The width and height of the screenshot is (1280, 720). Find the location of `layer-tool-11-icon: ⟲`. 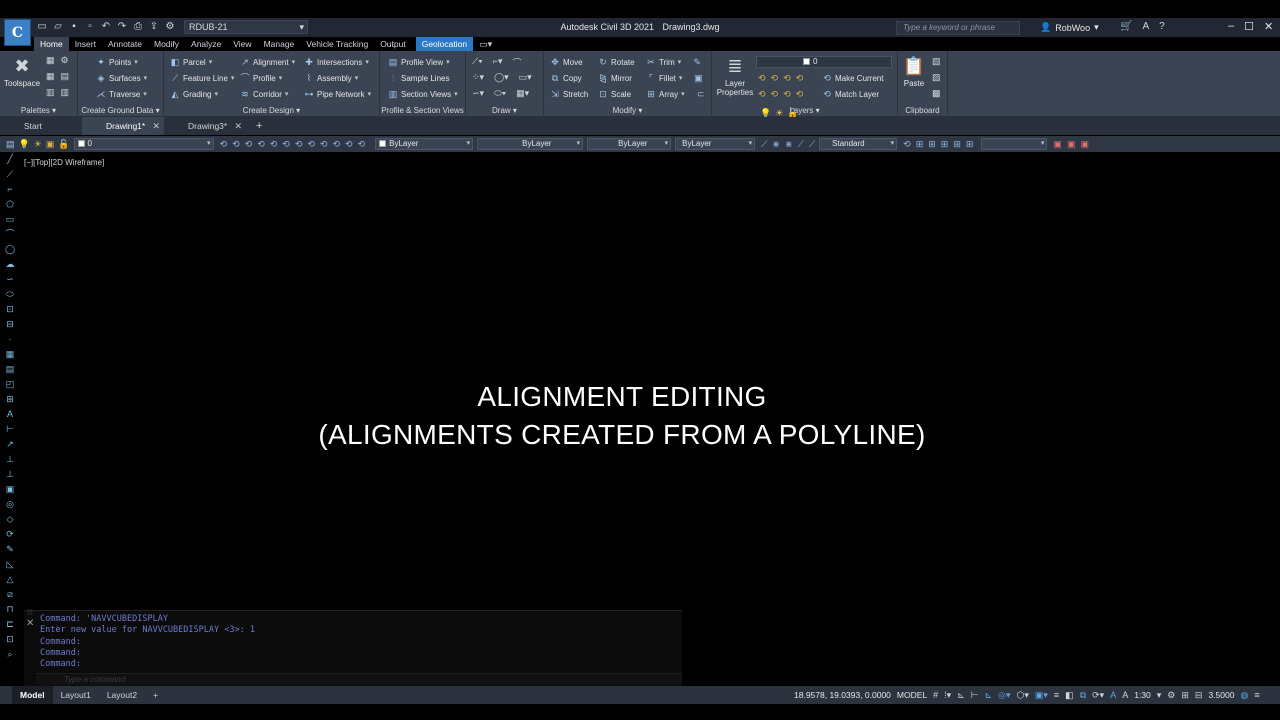

layer-tool-11-icon: ⟲ is located at coordinates (349, 144).